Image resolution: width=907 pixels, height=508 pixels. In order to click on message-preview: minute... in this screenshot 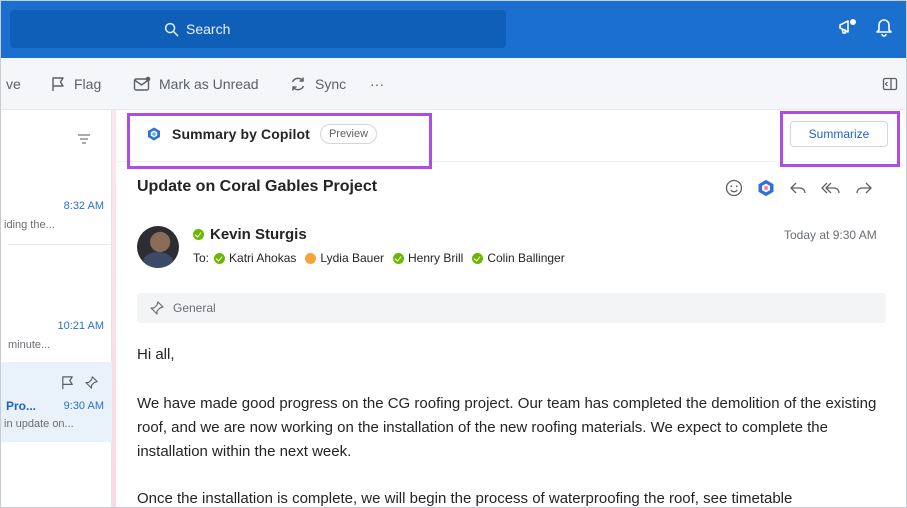, I will do `click(29, 345)`.